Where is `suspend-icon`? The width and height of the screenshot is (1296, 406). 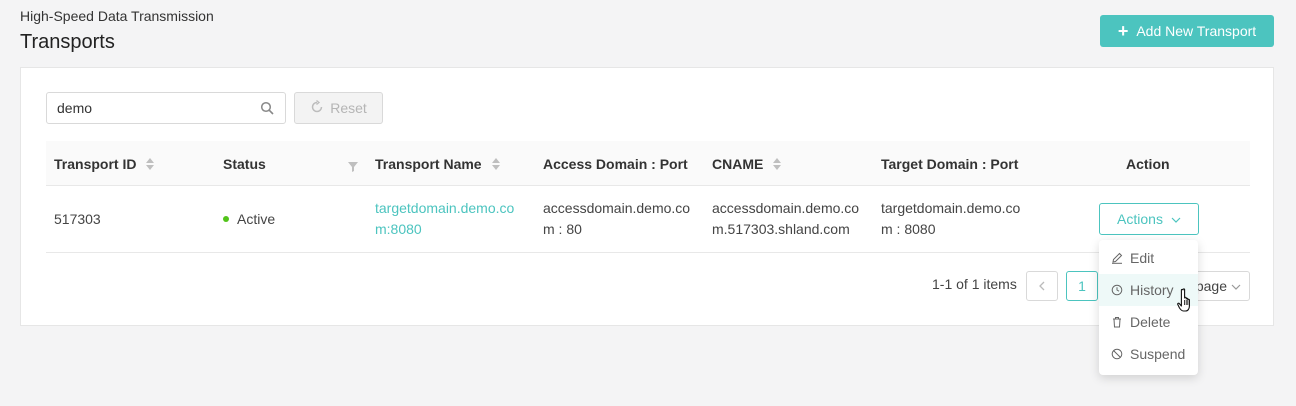 suspend-icon is located at coordinates (1117, 354).